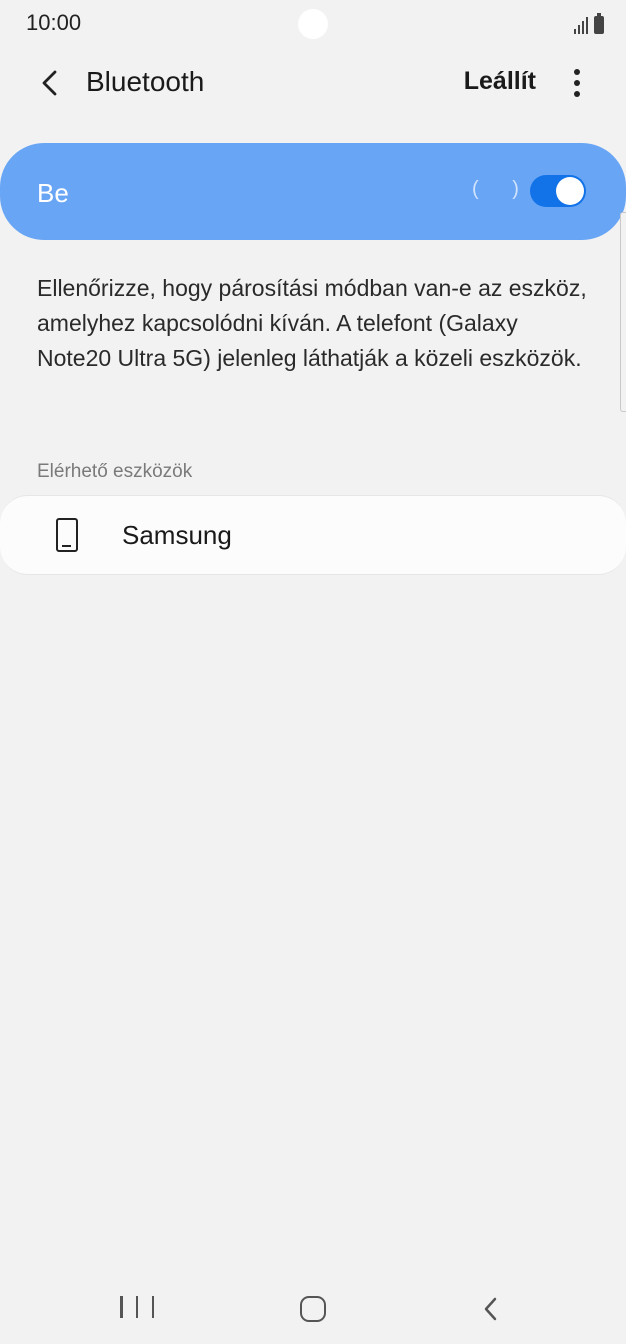 Image resolution: width=626 pixels, height=1344 pixels. I want to click on list-item-device-samsung: Samsung, so click(313, 535).